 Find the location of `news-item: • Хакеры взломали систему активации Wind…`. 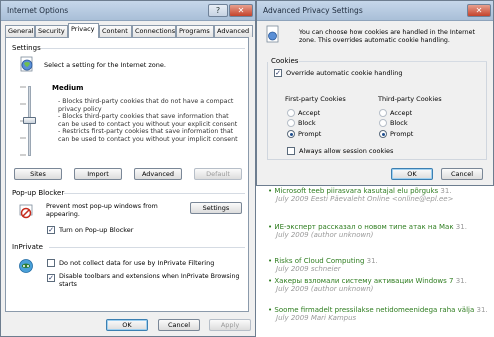

news-item: • Хакеры взломали систему активации Wind… is located at coordinates (378, 285).